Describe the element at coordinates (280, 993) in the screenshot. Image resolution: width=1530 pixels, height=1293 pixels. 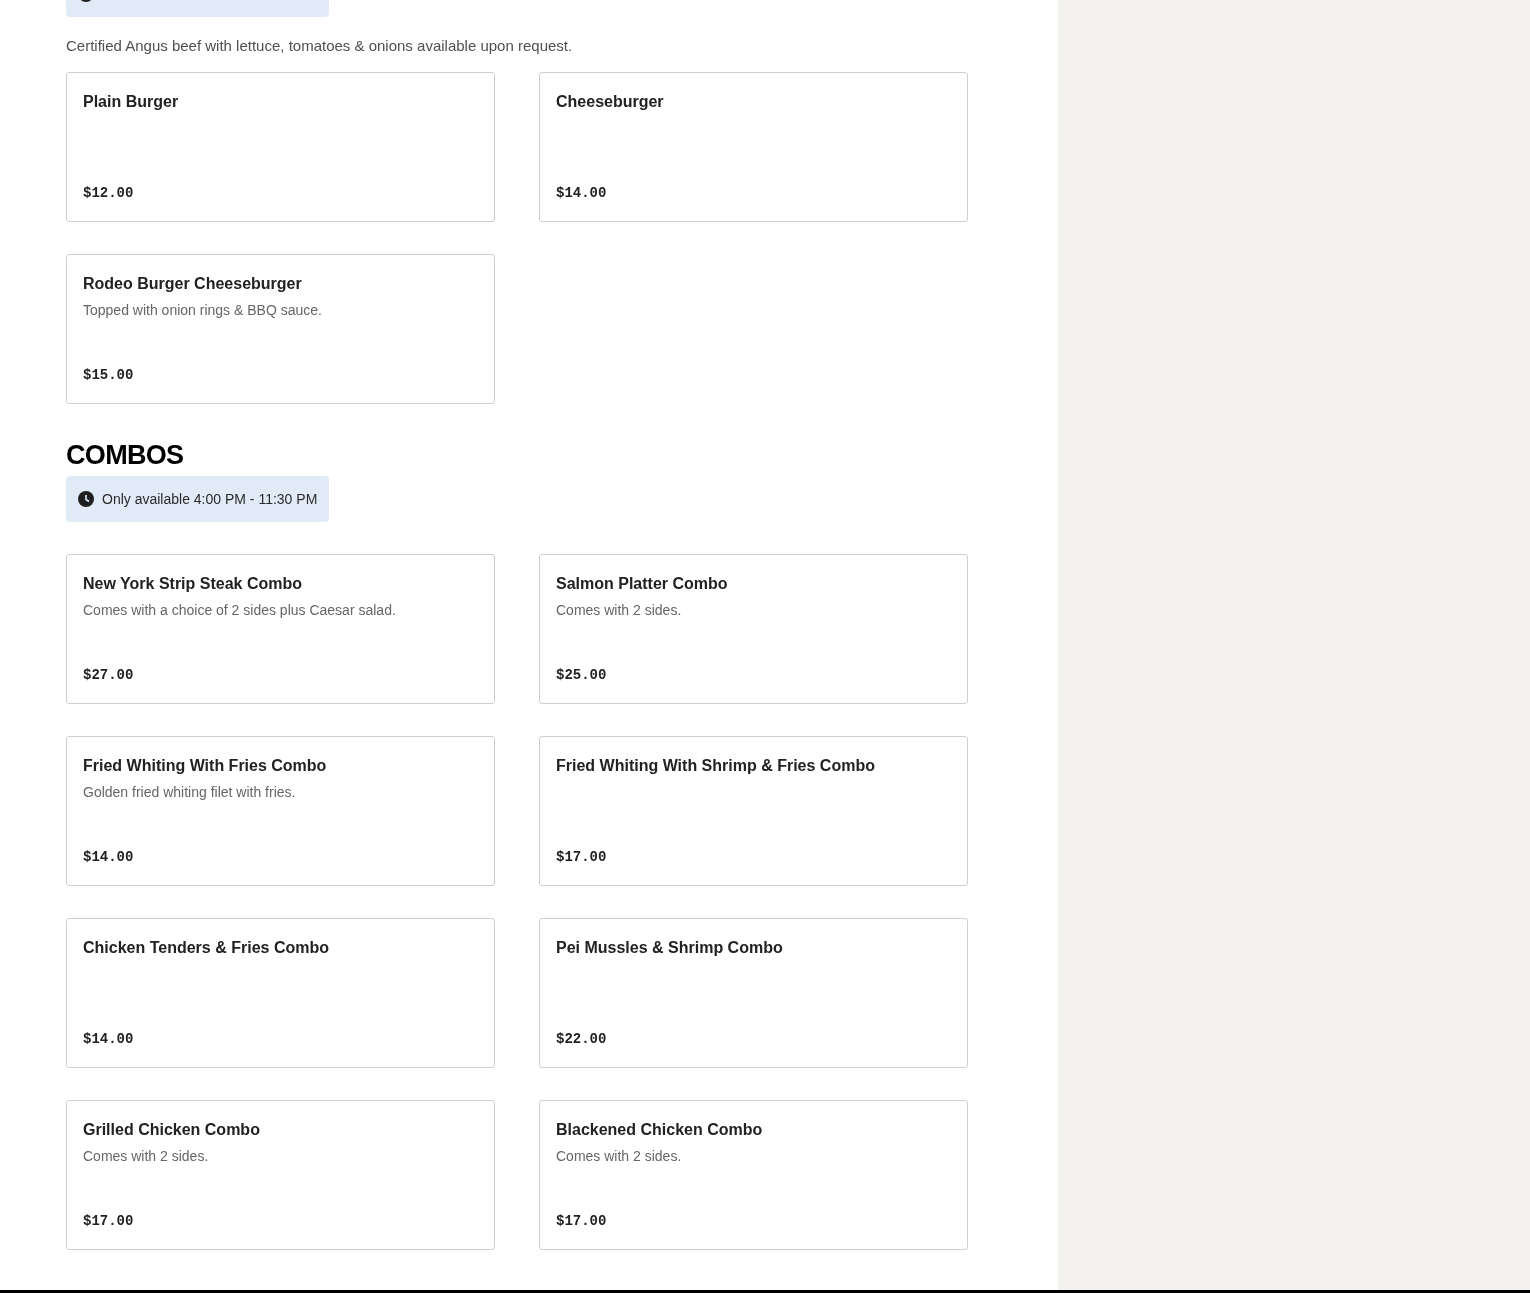
I see `menu-item-card: Chicken Tenders & Fries Combo $14.00` at that location.